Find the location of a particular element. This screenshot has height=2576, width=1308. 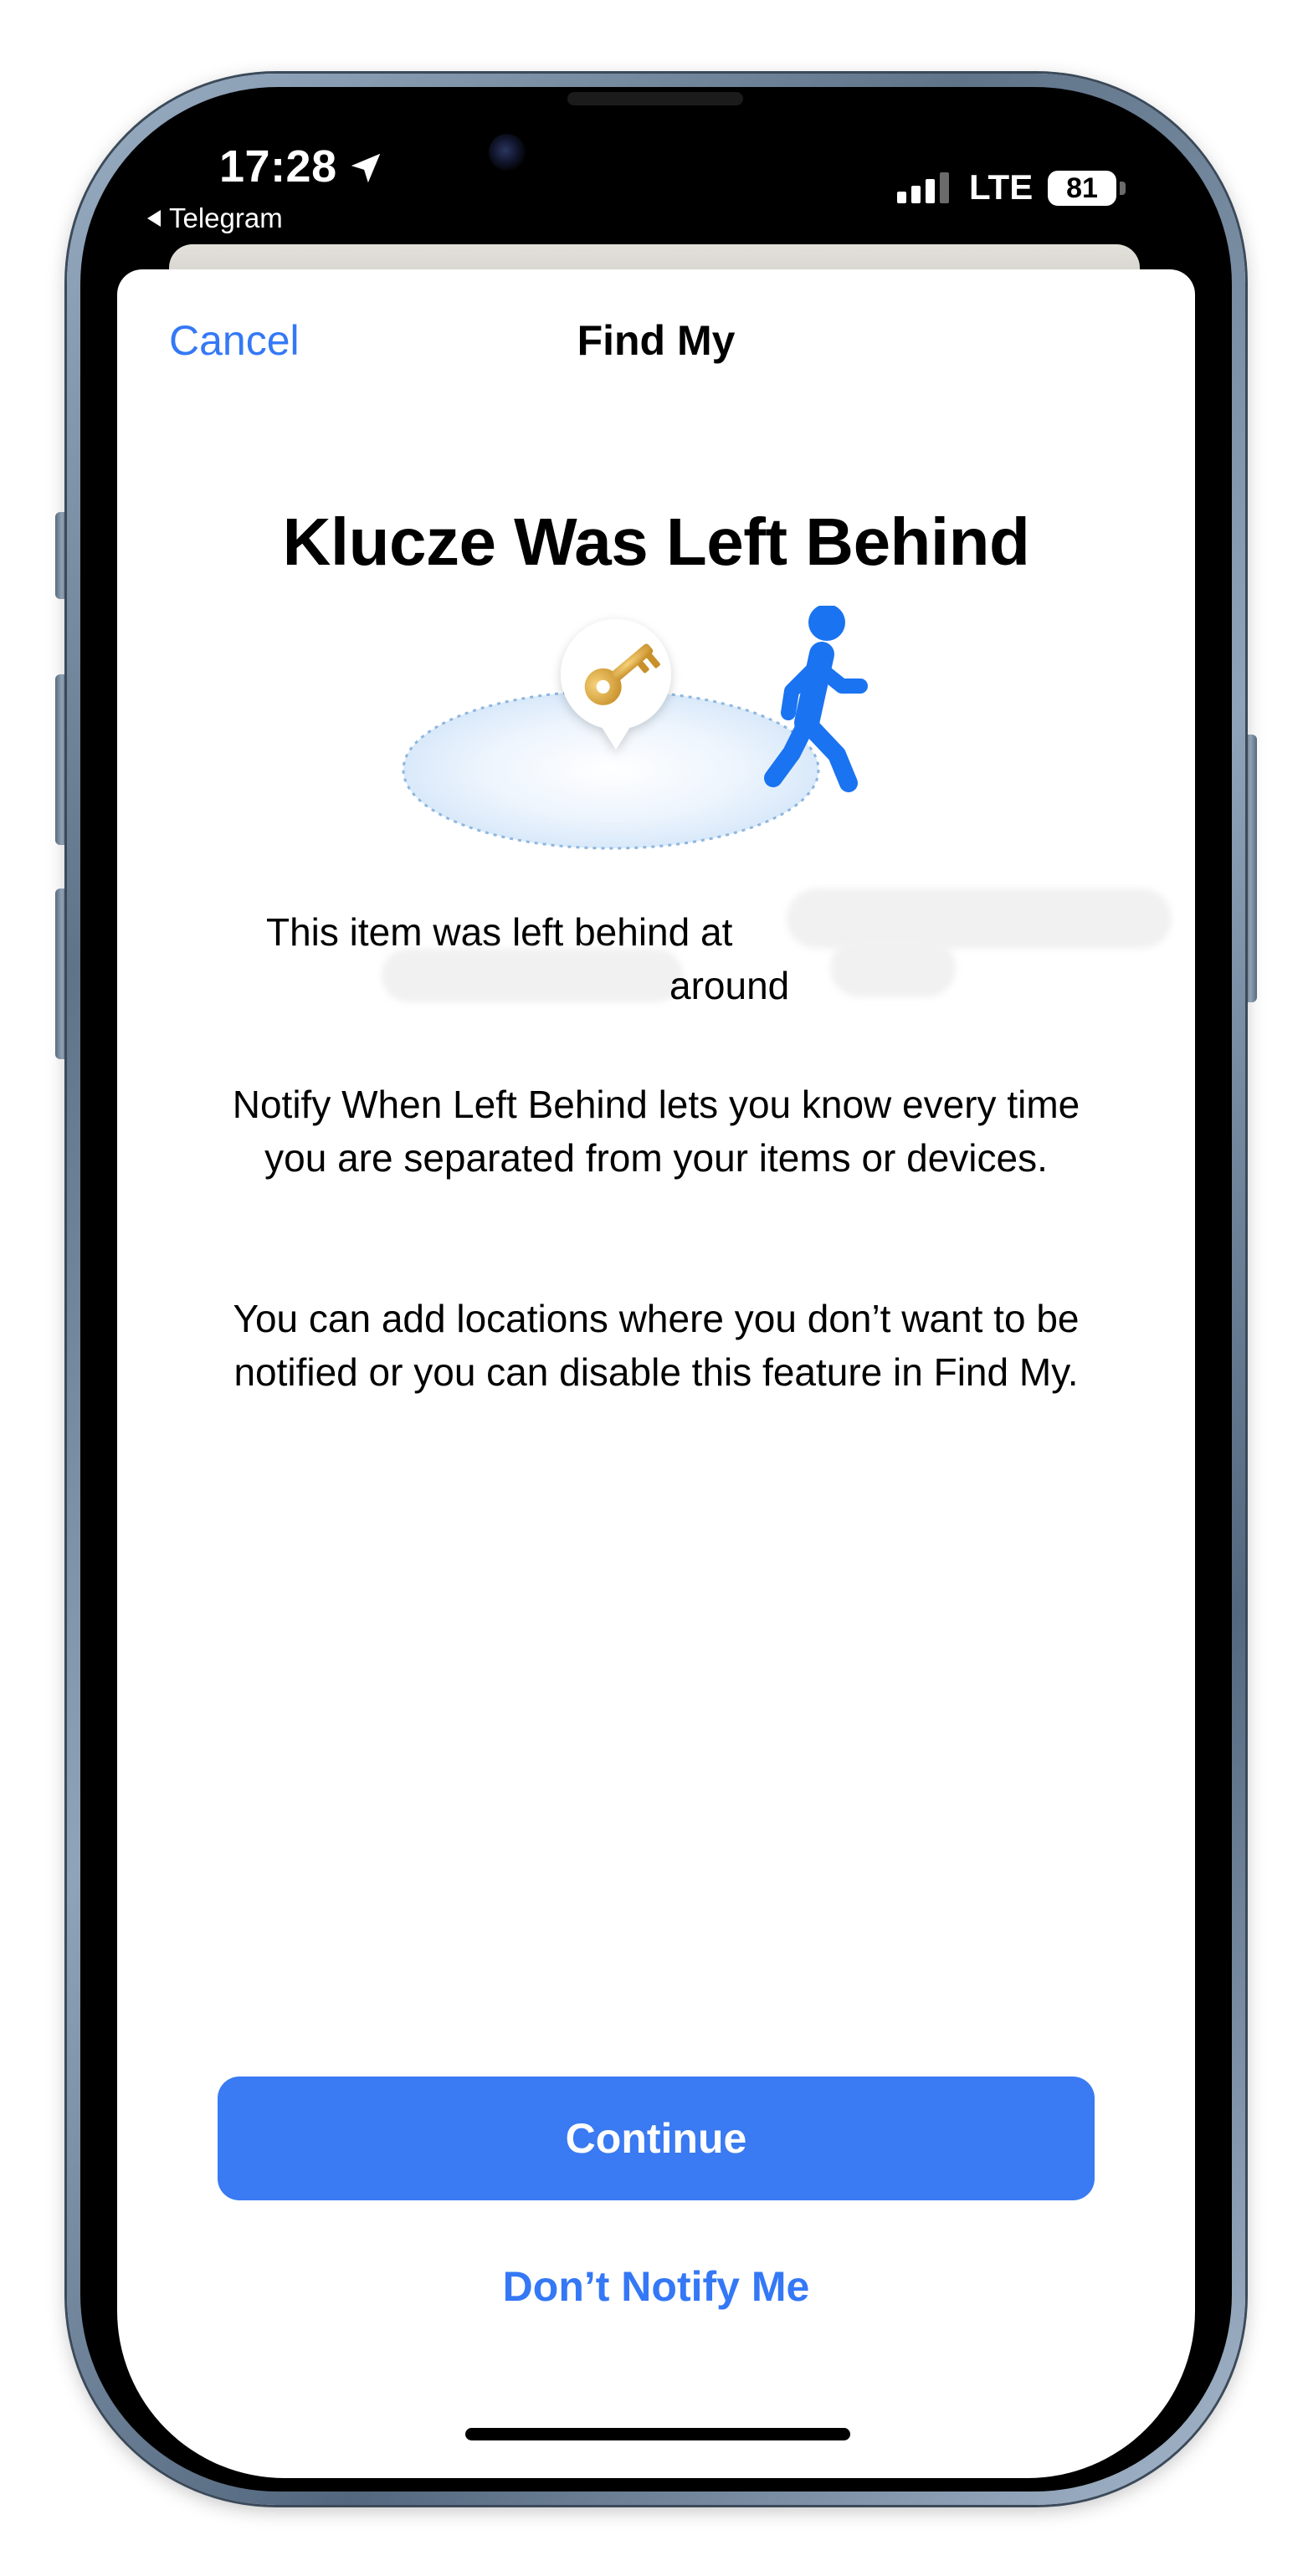

earpiece-speaker is located at coordinates (655, 99).